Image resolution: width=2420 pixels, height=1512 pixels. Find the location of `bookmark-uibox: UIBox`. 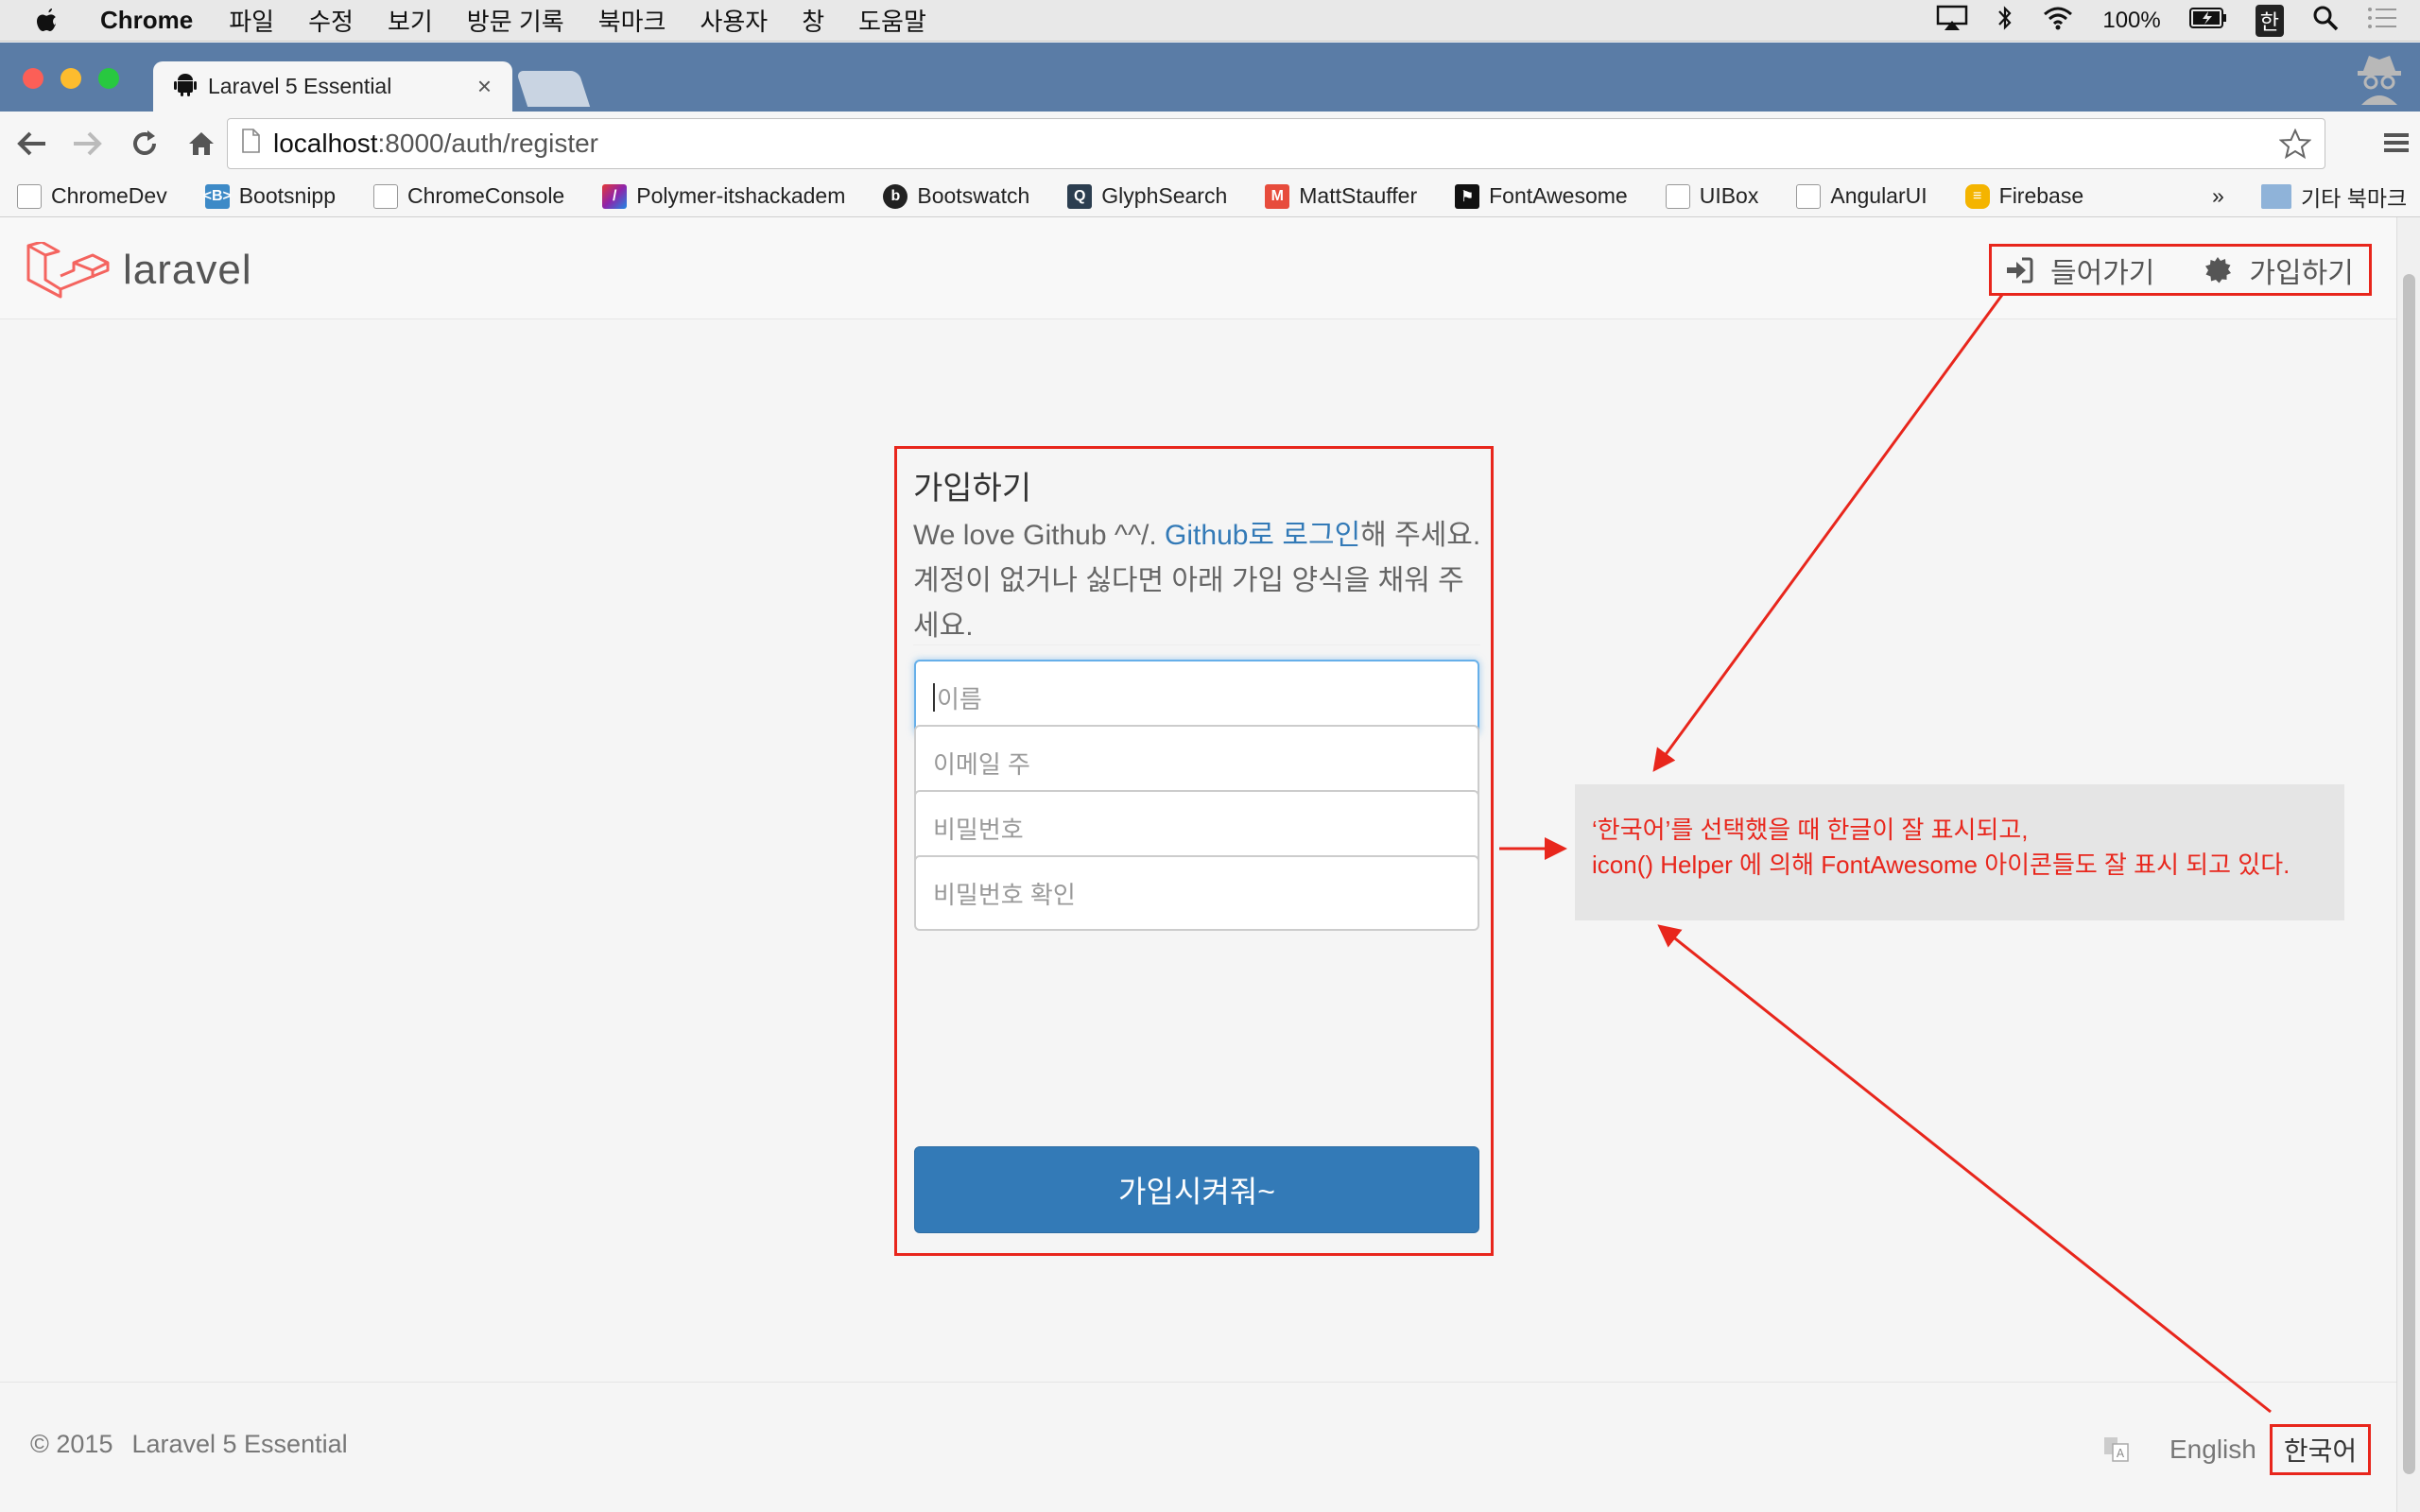

bookmark-uibox: UIBox is located at coordinates (1712, 196).